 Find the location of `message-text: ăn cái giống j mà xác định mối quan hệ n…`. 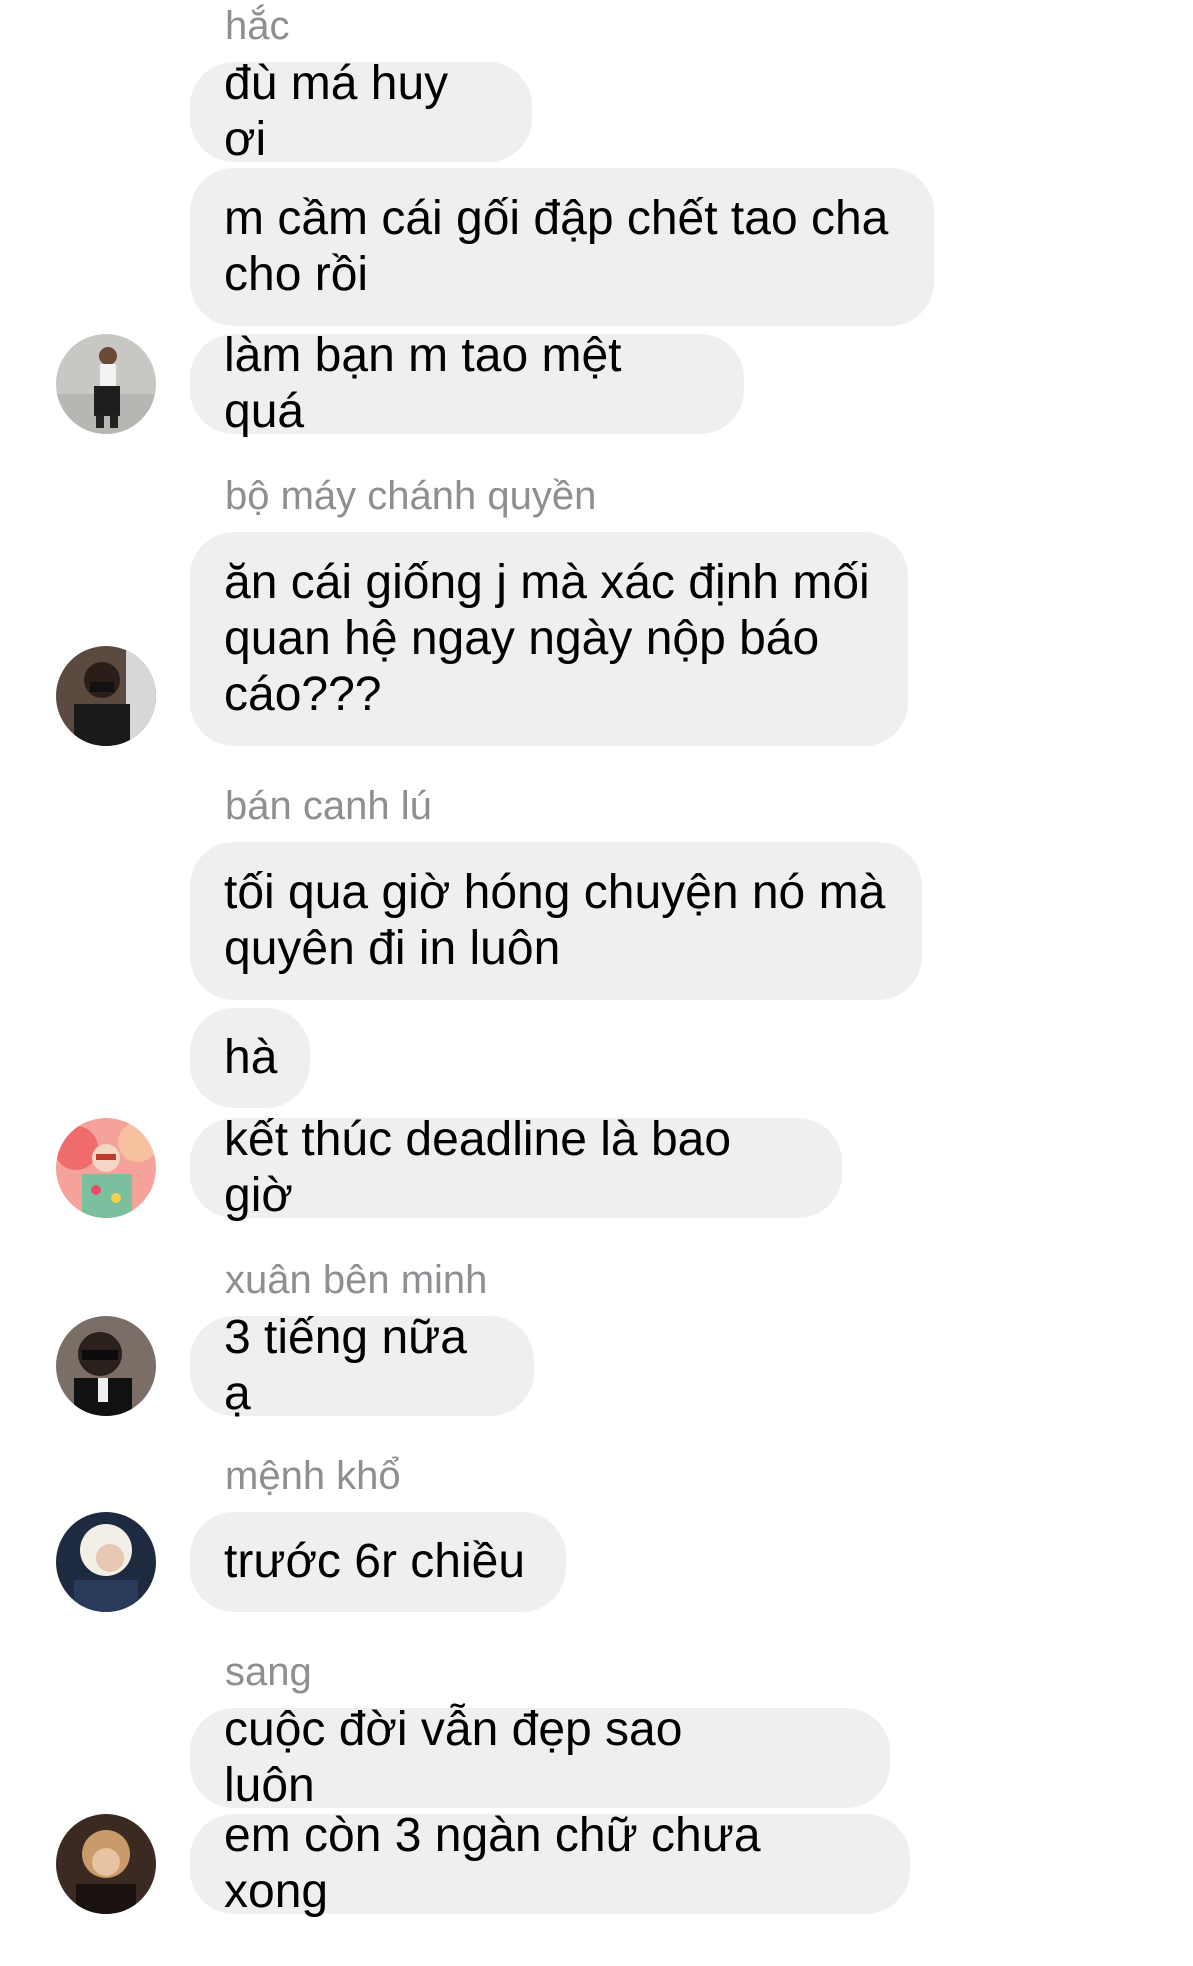

message-text: ăn cái giống j mà xác định mối quan hệ n… is located at coordinates (554, 638).